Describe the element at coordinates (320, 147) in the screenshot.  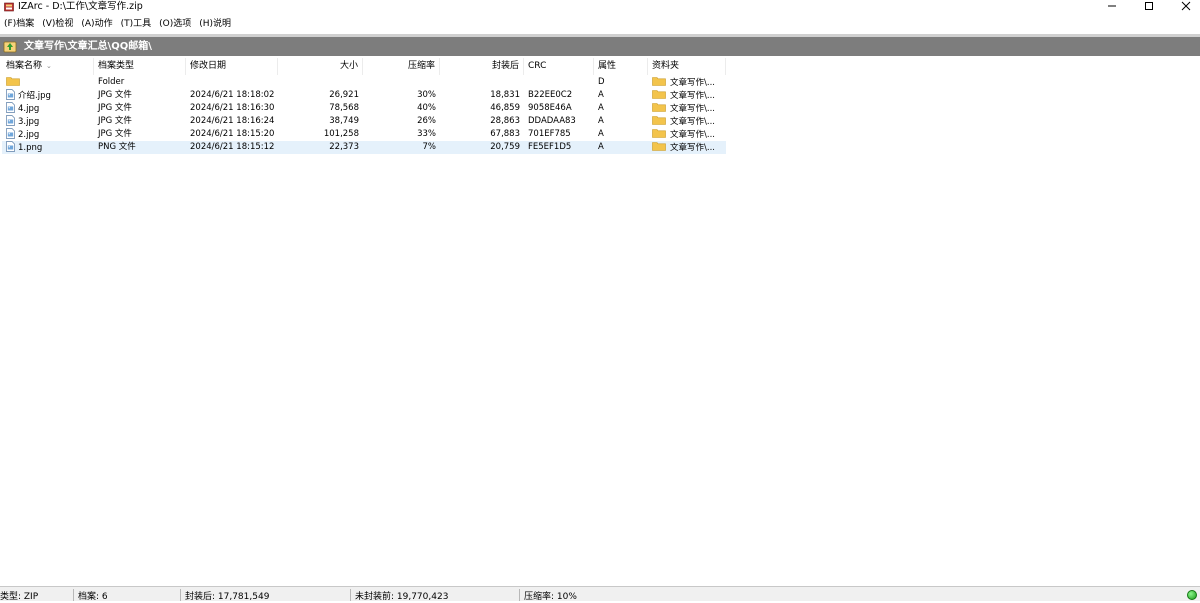
I see `cell-size: 22,373` at that location.